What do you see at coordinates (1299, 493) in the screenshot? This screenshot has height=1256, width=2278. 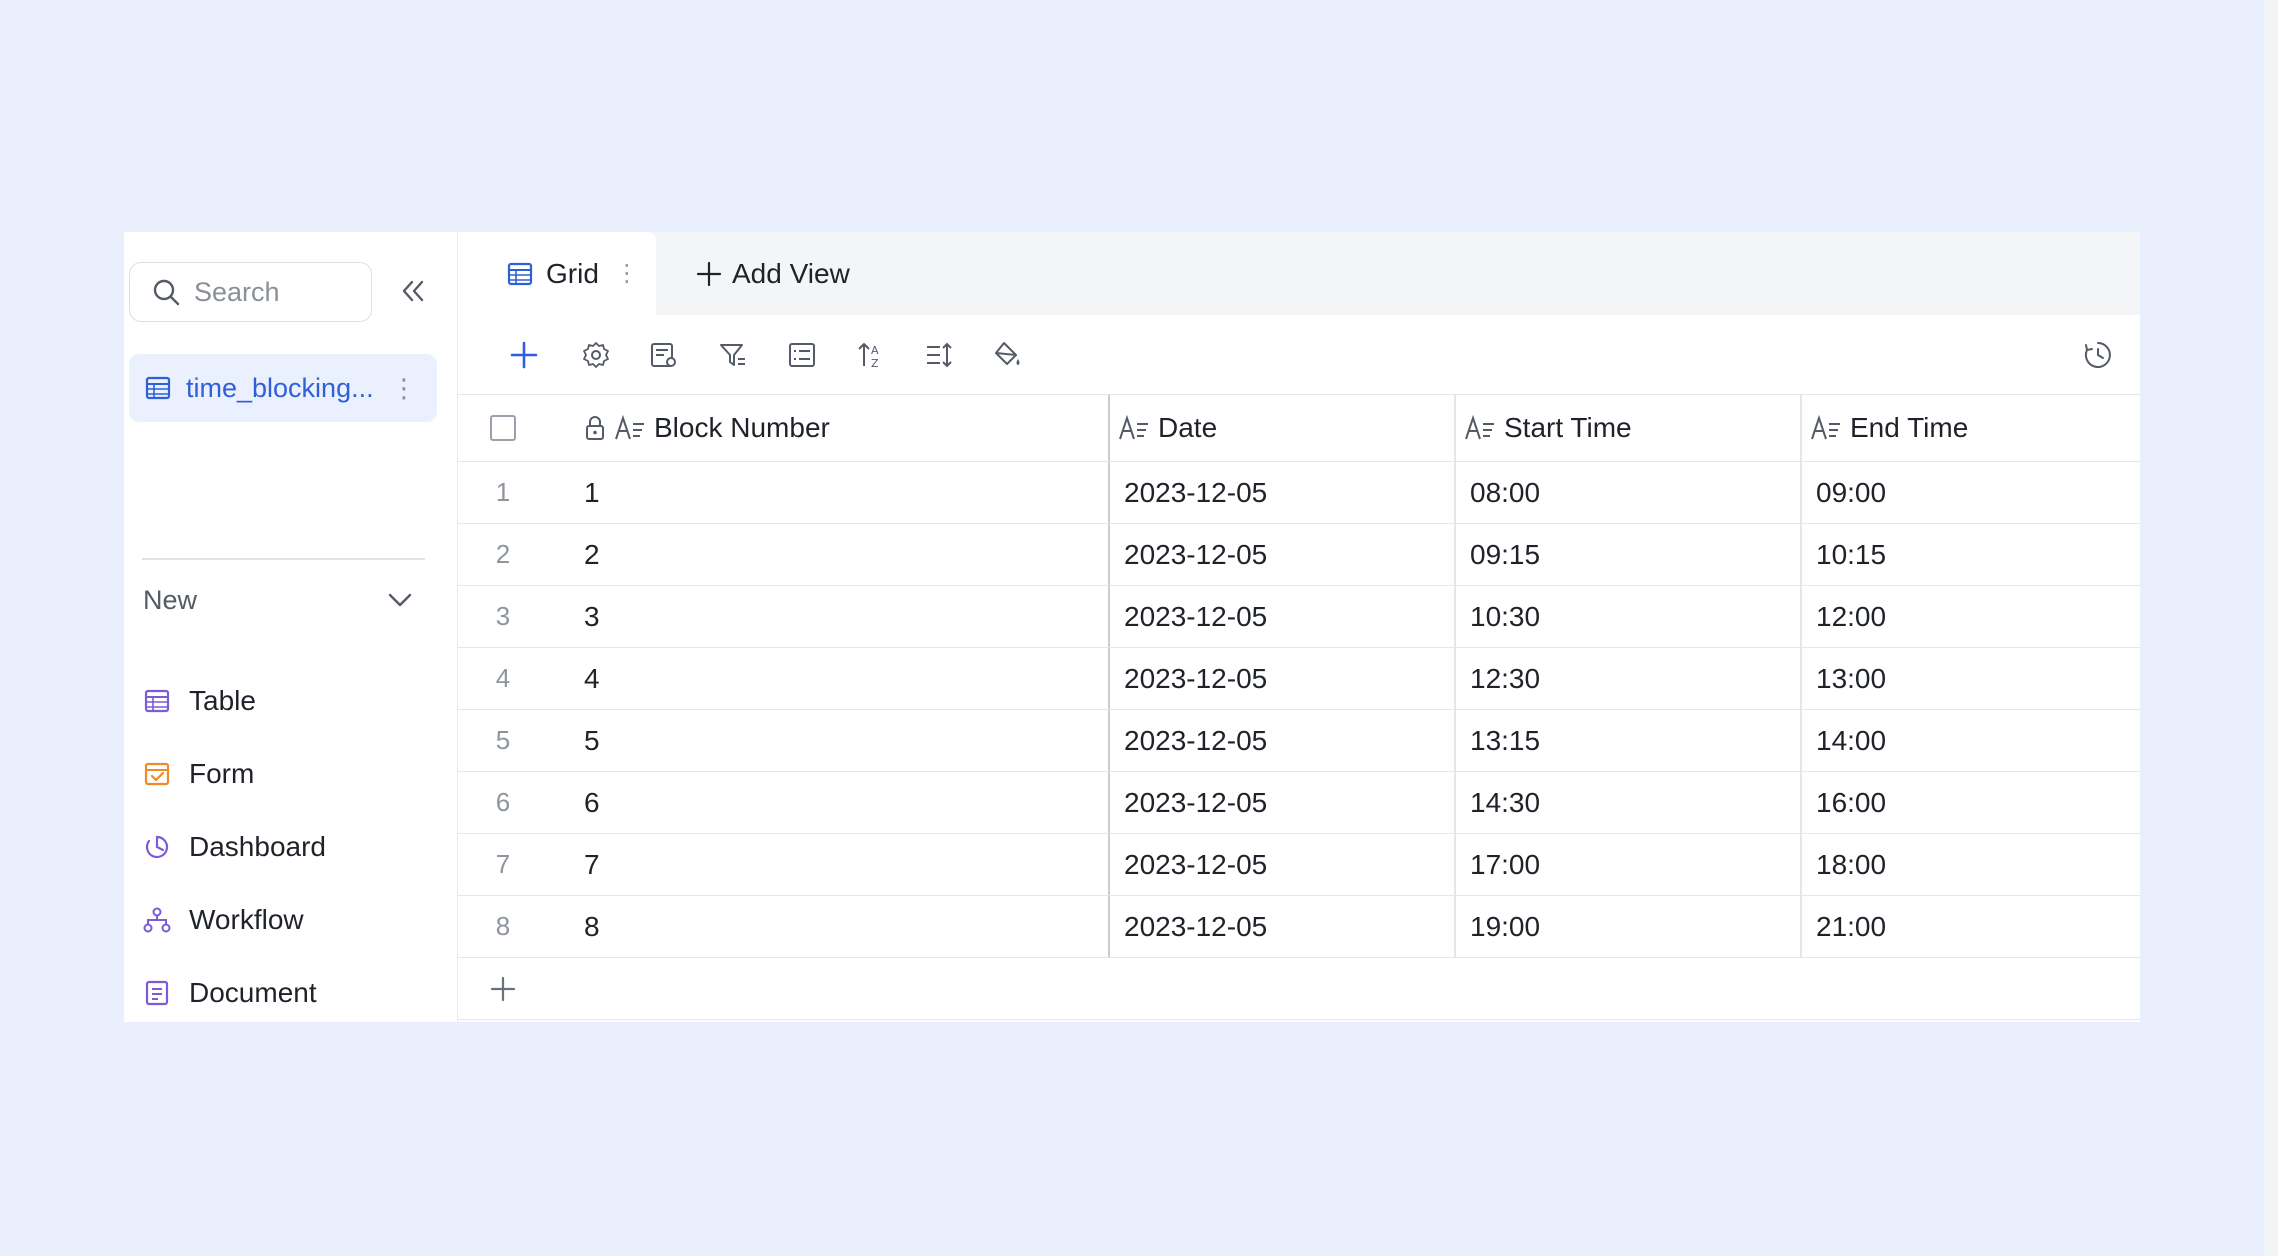 I see `table-row: 1 1 2023-12-05 08:00 09:00` at bounding box center [1299, 493].